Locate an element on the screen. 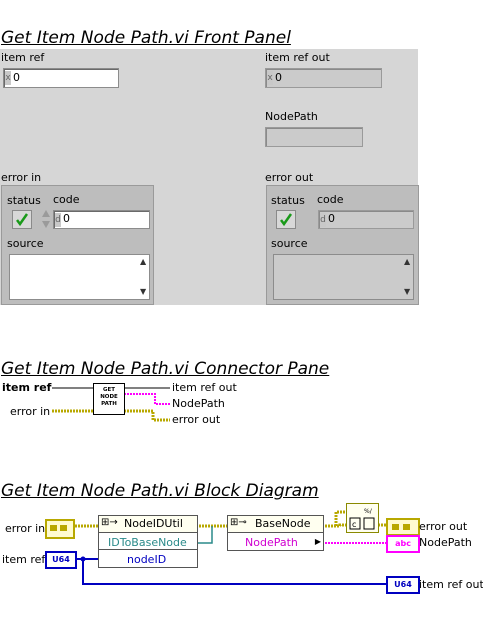 Image resolution: width=483 pixels, height=618 pixels. source-indicator: ▲ ▼ is located at coordinates (343, 277).